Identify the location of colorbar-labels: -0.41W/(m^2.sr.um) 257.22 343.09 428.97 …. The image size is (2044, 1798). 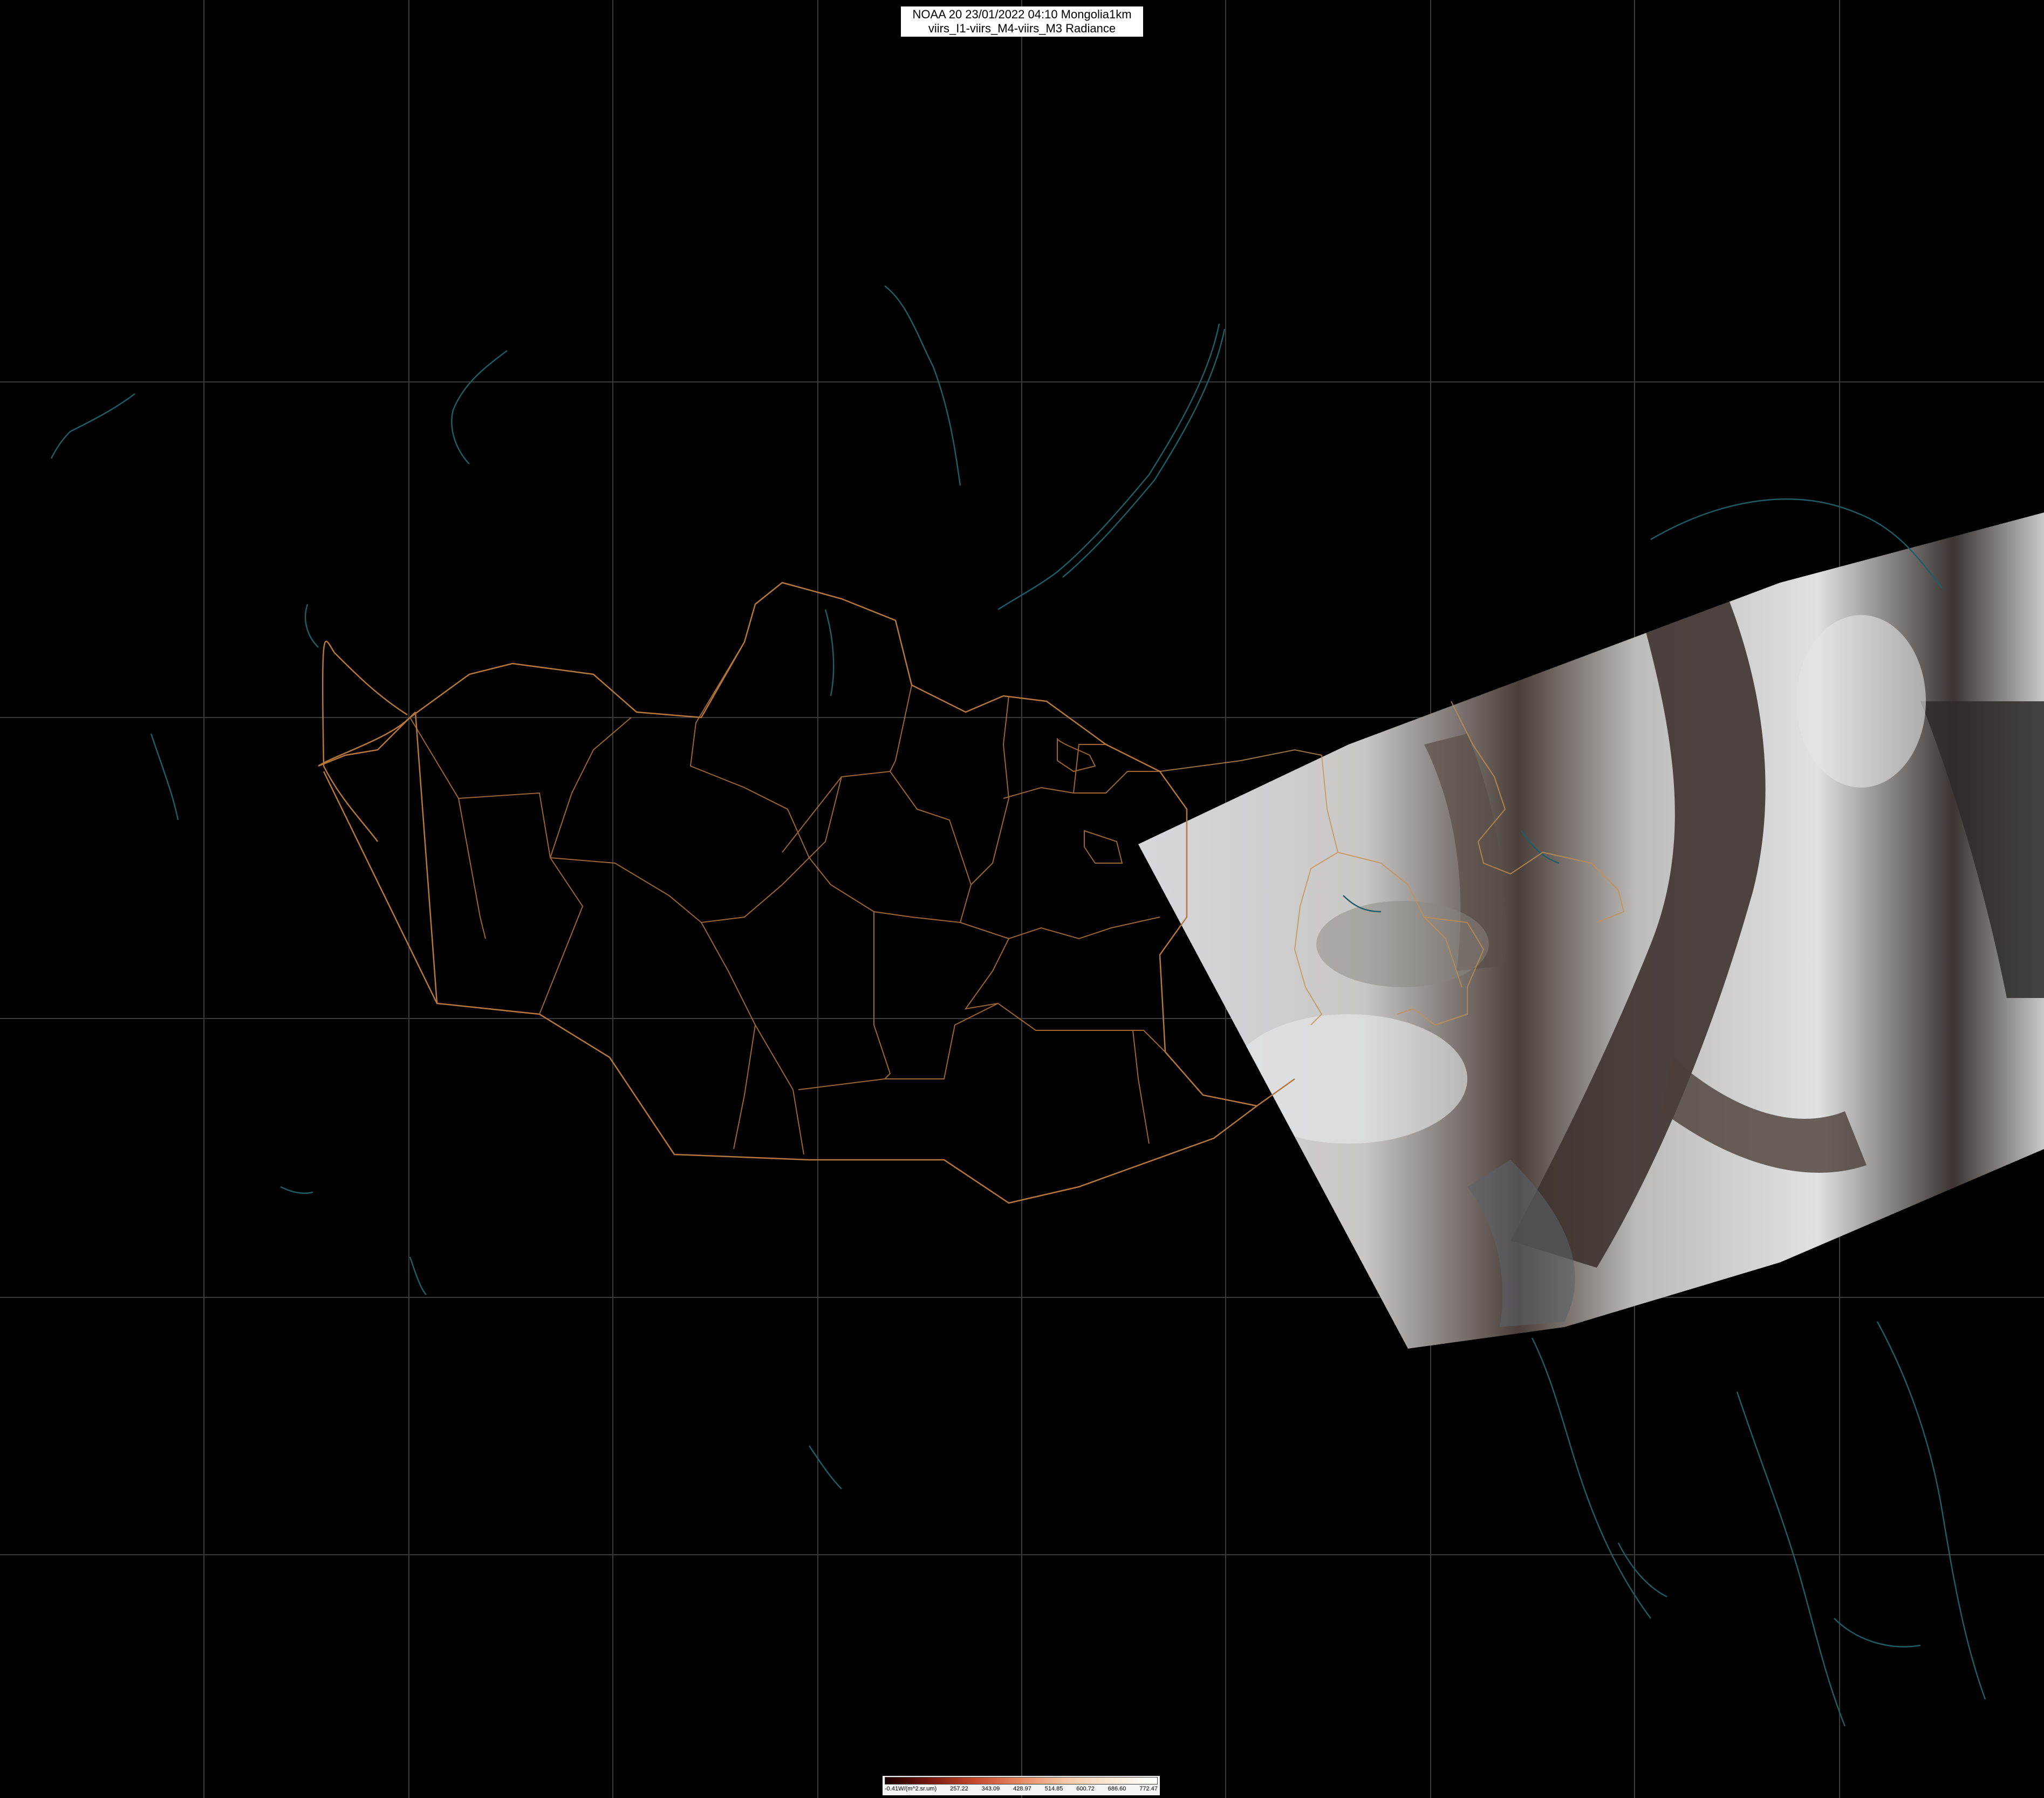
(1021, 1790).